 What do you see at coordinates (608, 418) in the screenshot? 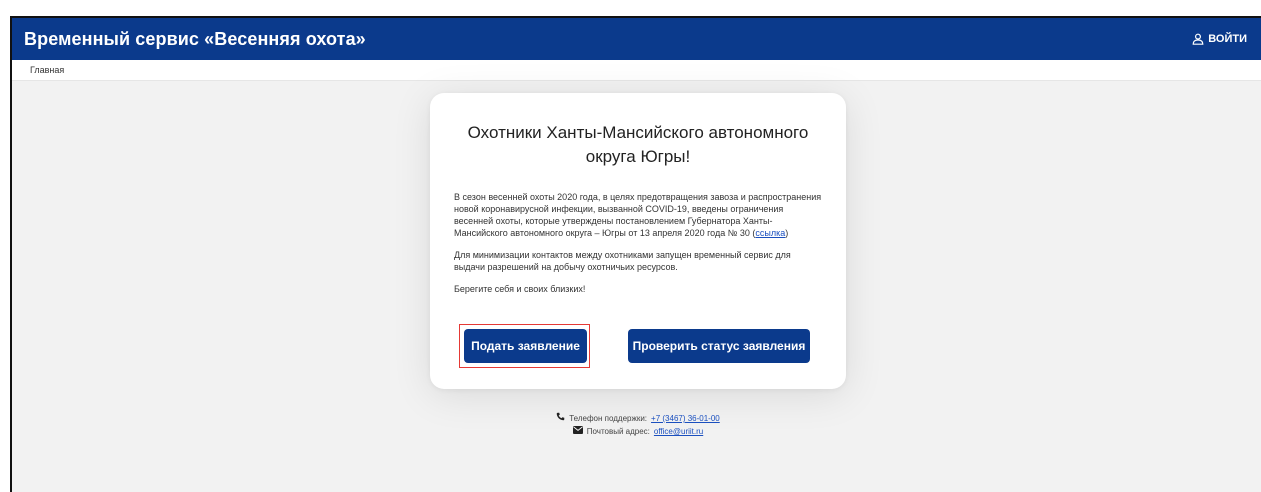
I see `phone-label: Телефон поддержки:` at bounding box center [608, 418].